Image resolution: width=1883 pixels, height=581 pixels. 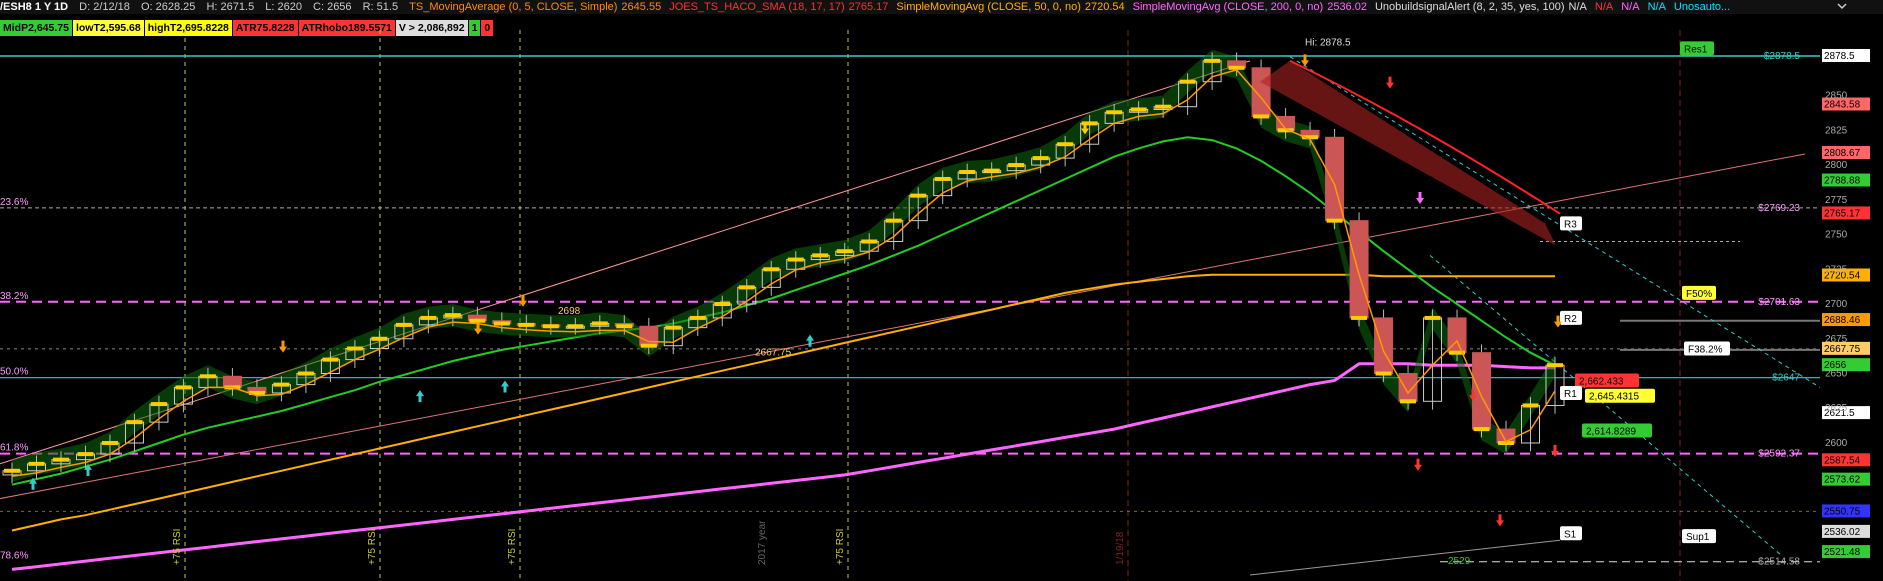 I want to click on axis-badge: 2587.54, so click(x=1846, y=460).